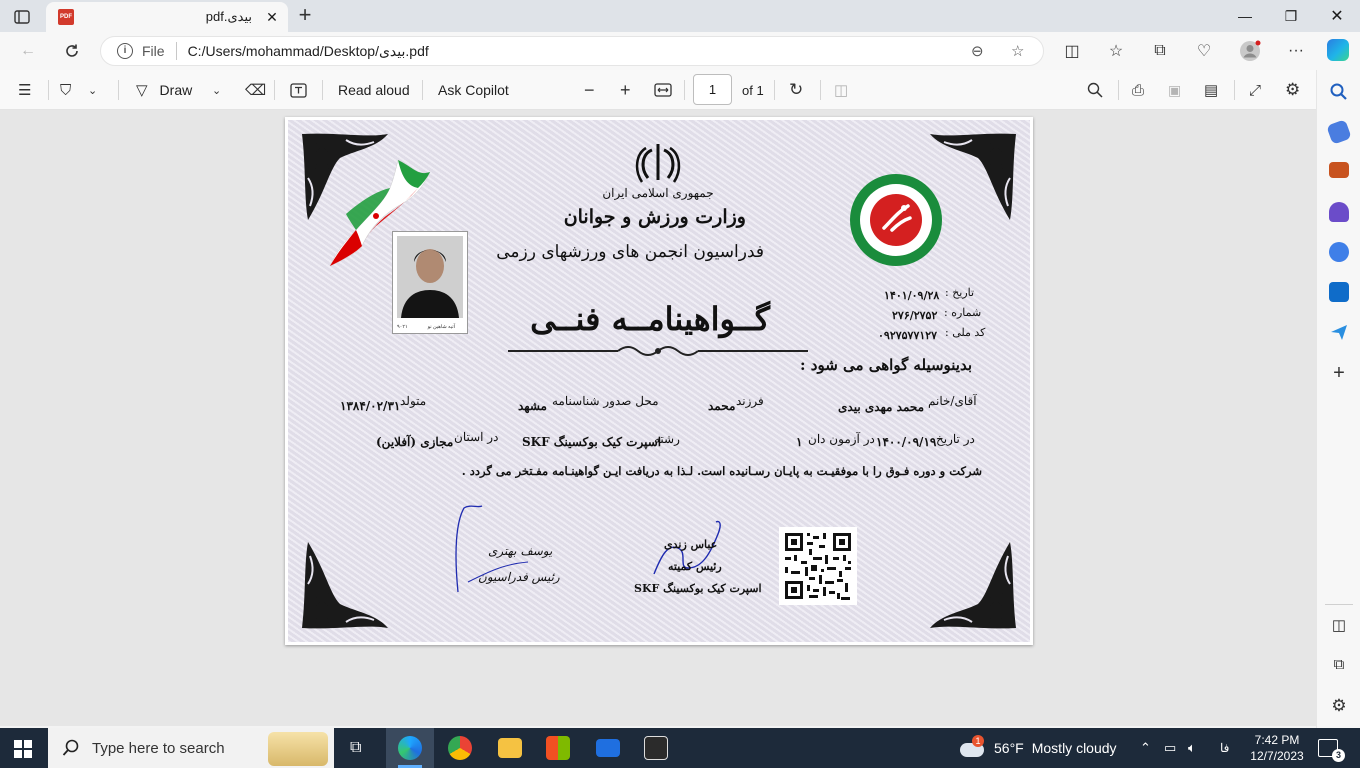 Image resolution: width=1360 pixels, height=768 pixels. Describe the element at coordinates (1224, 748) in the screenshot. I see `input-language-indicator: فا` at that location.